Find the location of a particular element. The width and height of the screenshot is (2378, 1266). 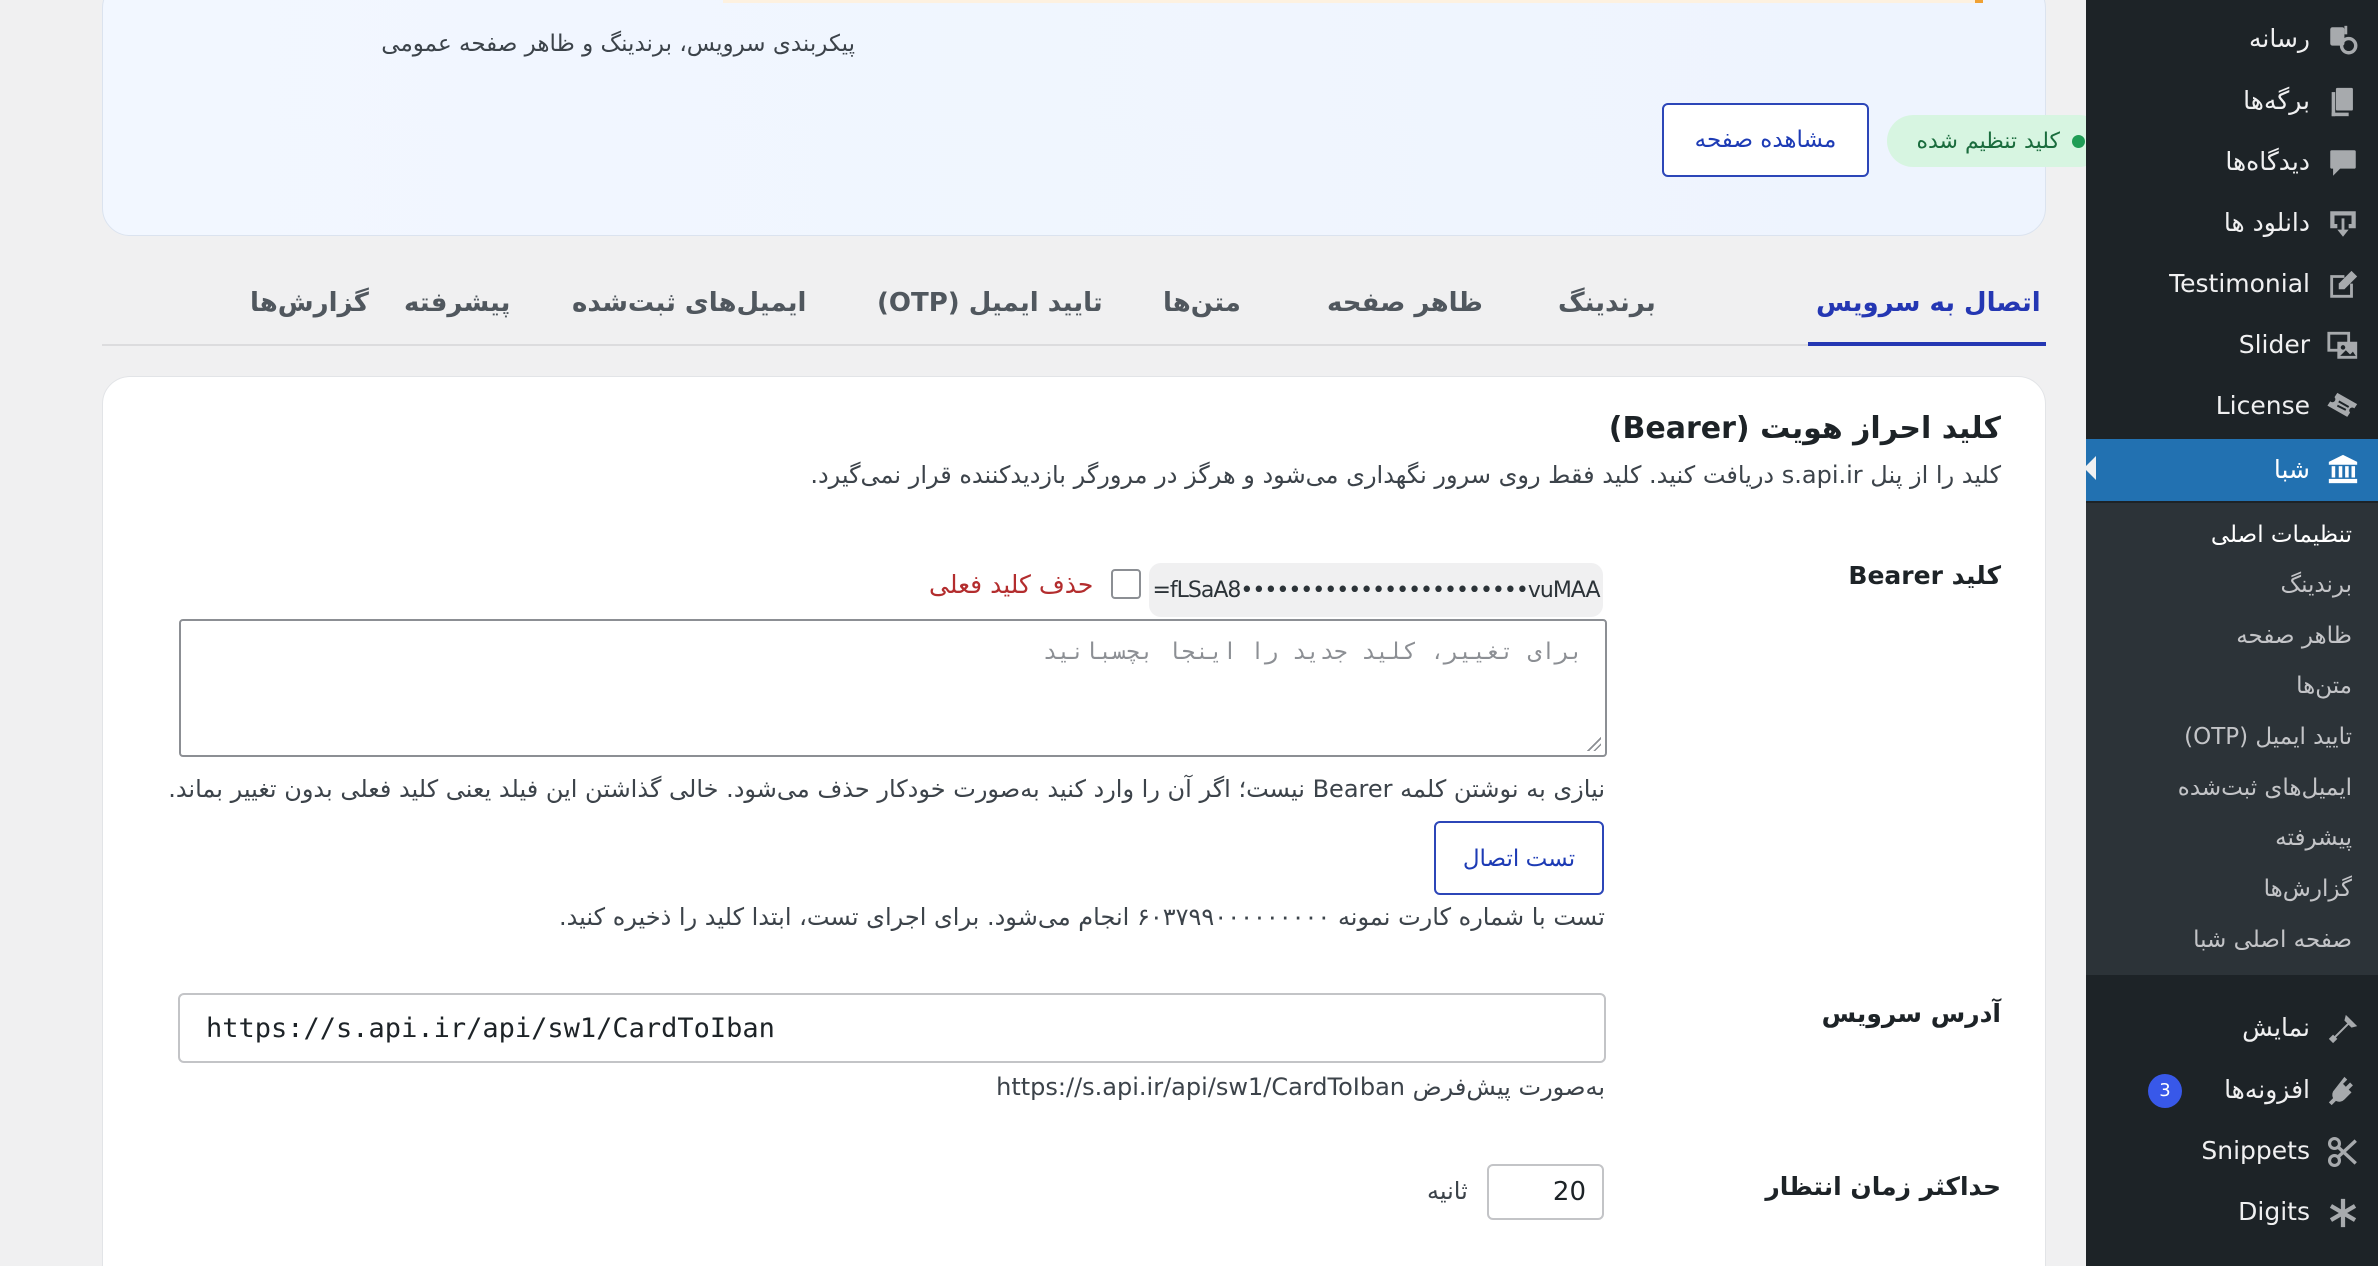

timeout-input: 20 is located at coordinates (1545, 1192).